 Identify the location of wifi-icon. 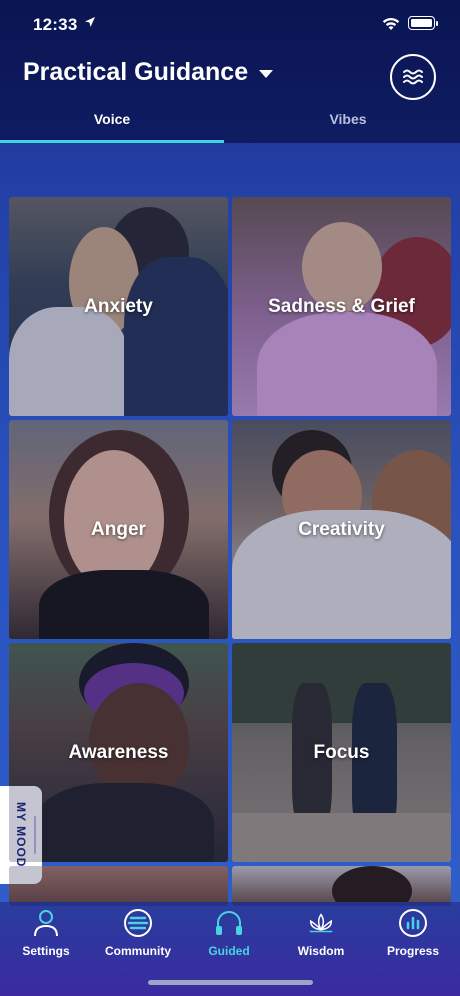
(391, 23).